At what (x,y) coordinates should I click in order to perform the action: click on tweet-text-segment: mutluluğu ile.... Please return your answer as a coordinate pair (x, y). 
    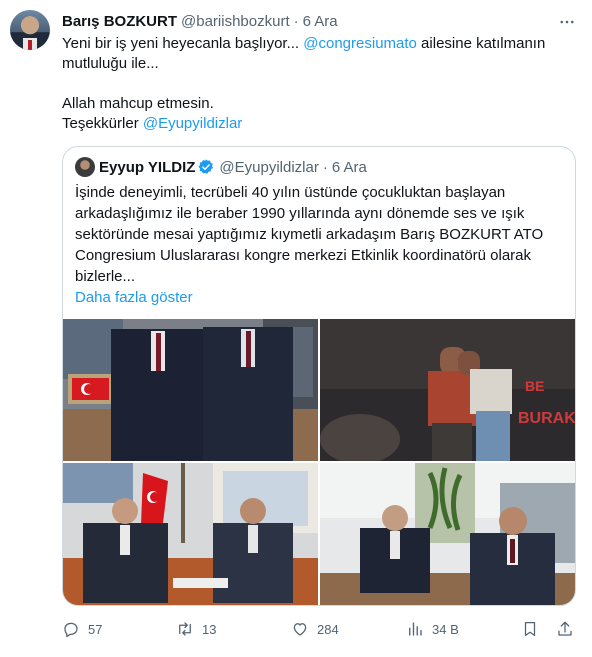
    Looking at the image, I should click on (110, 63).